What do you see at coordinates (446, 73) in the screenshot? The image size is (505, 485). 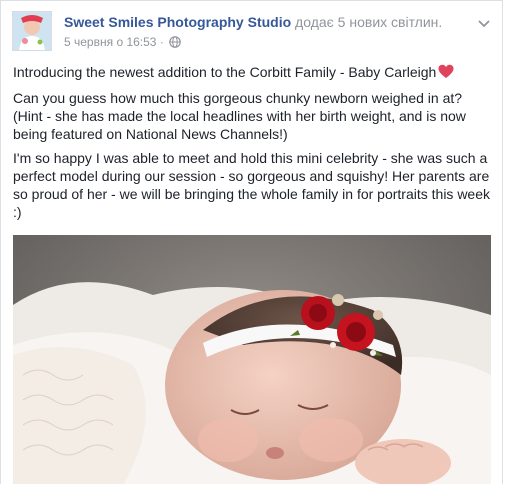 I see `heart-icon` at bounding box center [446, 73].